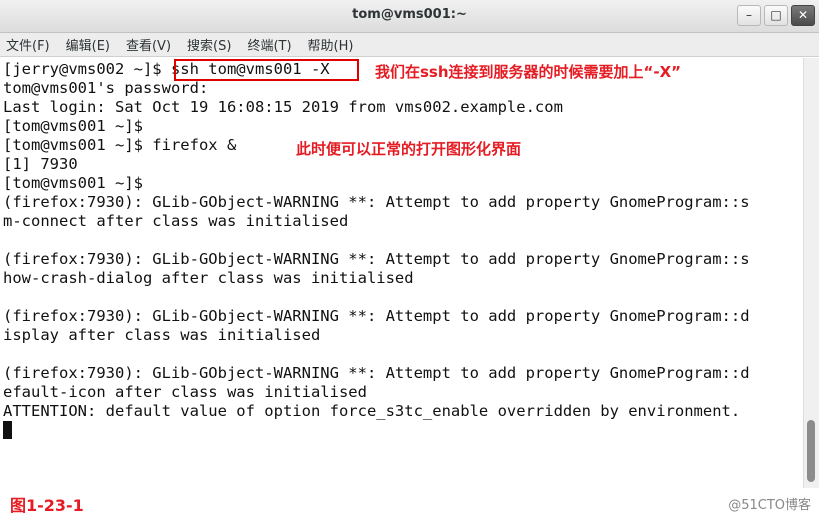  Describe the element at coordinates (209, 44) in the screenshot. I see `menu-search: 搜索(S)` at that location.